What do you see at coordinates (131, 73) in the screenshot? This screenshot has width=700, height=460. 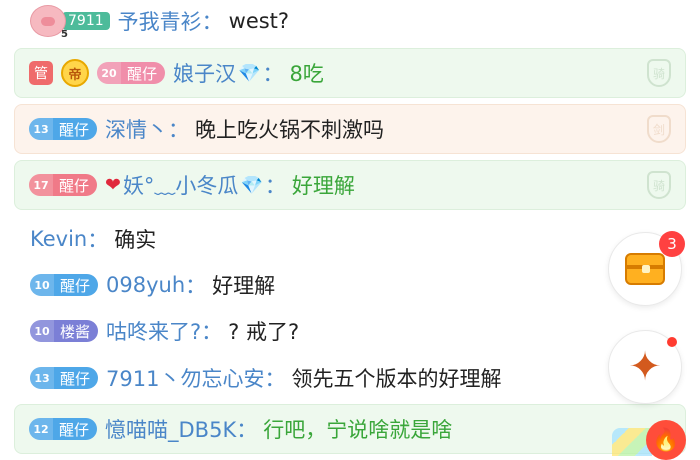 I see `fan-badge: 20 醒仔` at bounding box center [131, 73].